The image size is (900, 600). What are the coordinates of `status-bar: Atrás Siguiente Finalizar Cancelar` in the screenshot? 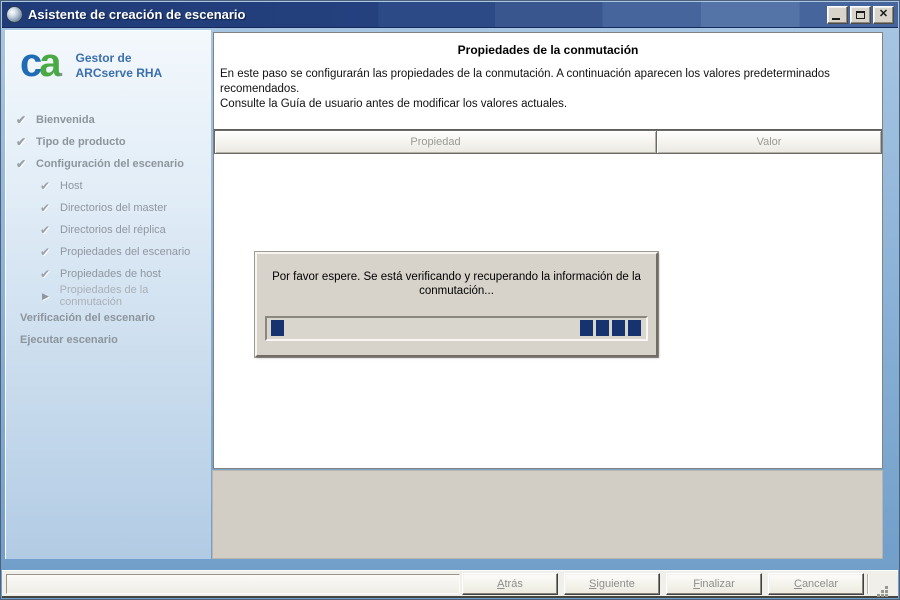 It's located at (450, 584).